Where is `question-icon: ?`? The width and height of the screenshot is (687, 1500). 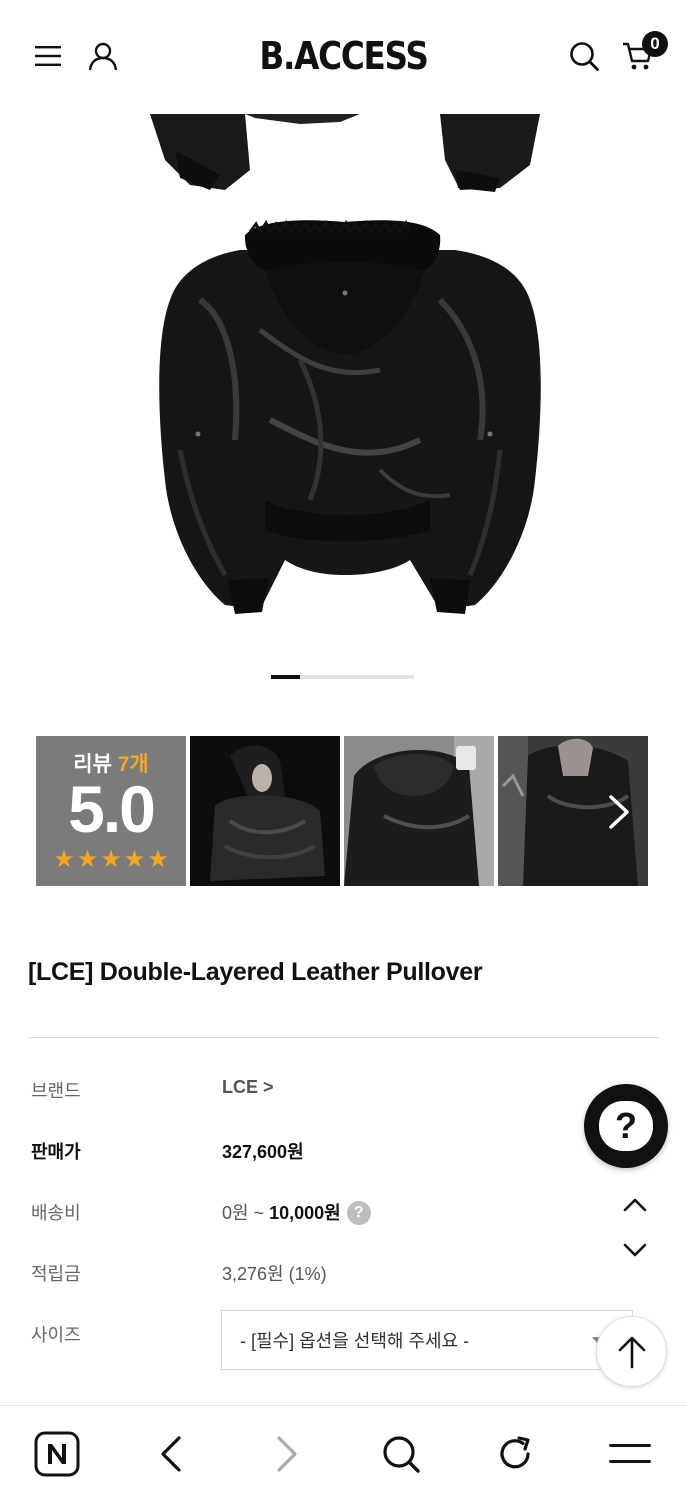
question-icon: ? is located at coordinates (626, 1126).